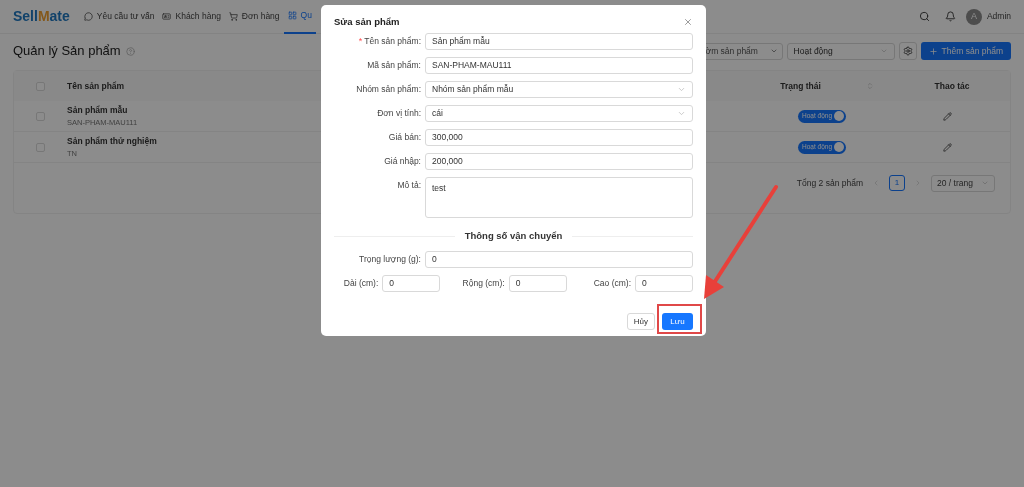 The width and height of the screenshot is (1024, 487). What do you see at coordinates (559, 260) in the screenshot?
I see `text-field: 0` at bounding box center [559, 260].